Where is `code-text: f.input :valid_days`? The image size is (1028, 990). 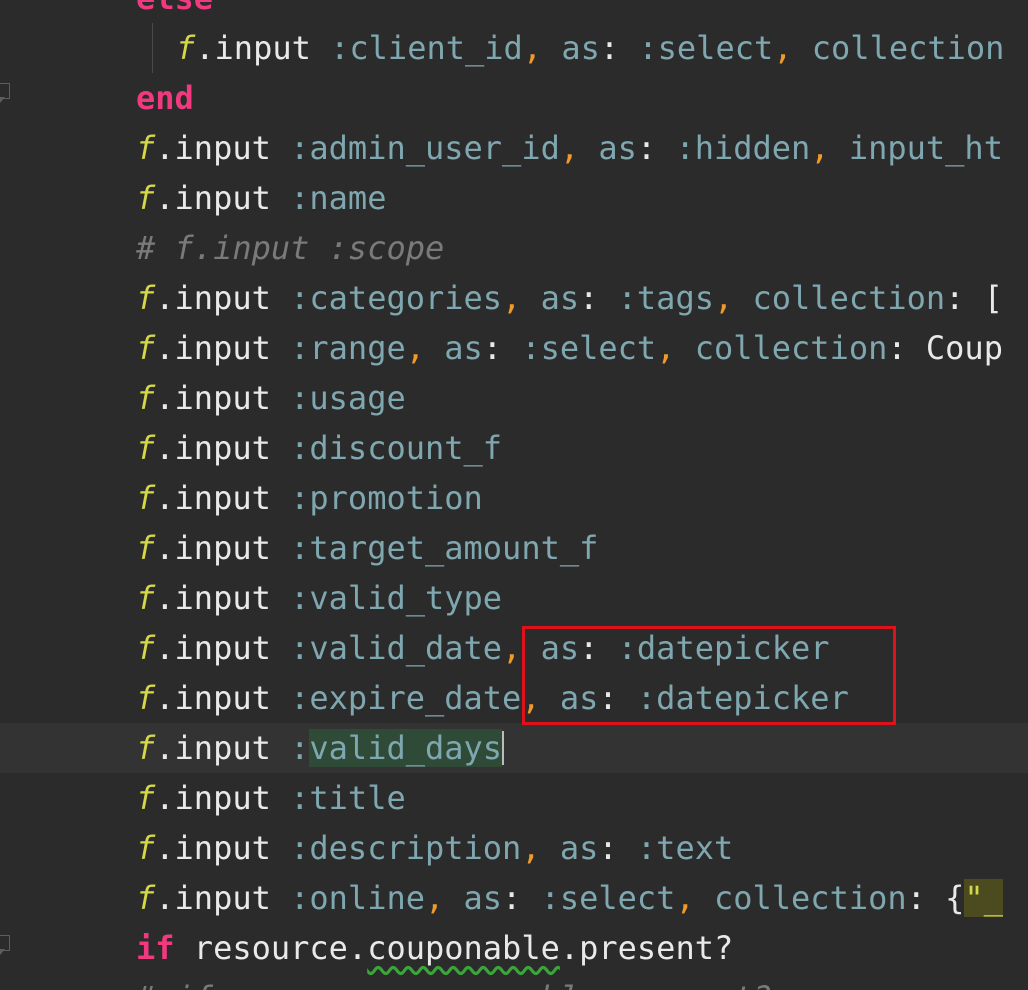 code-text: f.input :valid_days is located at coordinates (320, 748).